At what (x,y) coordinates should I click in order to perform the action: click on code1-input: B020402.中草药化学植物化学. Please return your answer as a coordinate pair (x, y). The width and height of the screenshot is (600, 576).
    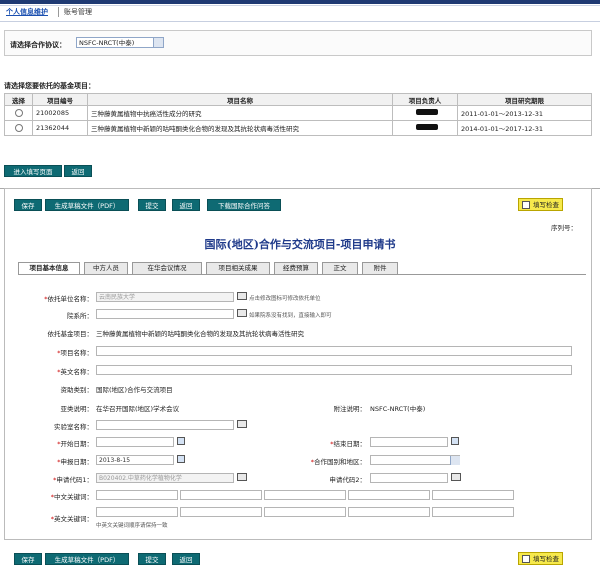
    Looking at the image, I should click on (165, 478).